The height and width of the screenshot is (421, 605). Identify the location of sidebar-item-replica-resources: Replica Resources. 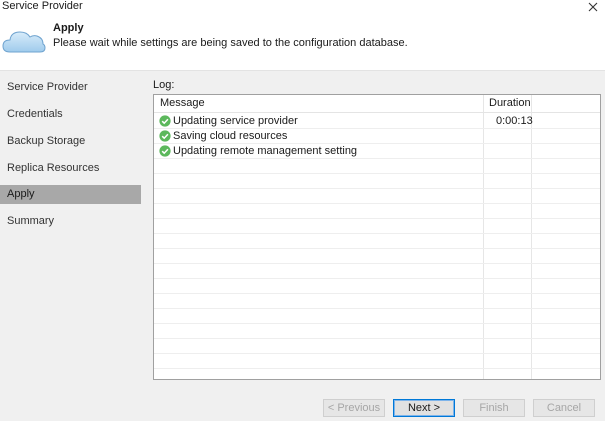
(70, 168).